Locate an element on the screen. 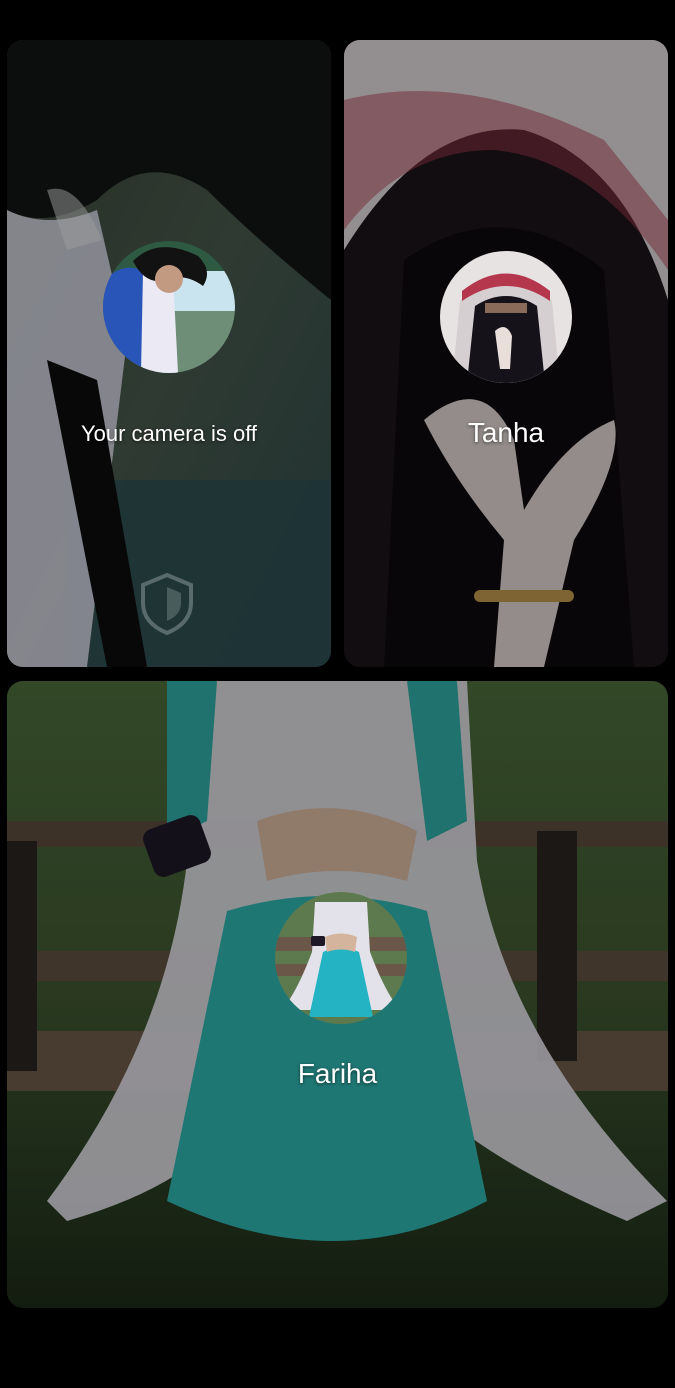 This screenshot has height=1388, width=675. participant-name-tanha: Tanha is located at coordinates (506, 432).